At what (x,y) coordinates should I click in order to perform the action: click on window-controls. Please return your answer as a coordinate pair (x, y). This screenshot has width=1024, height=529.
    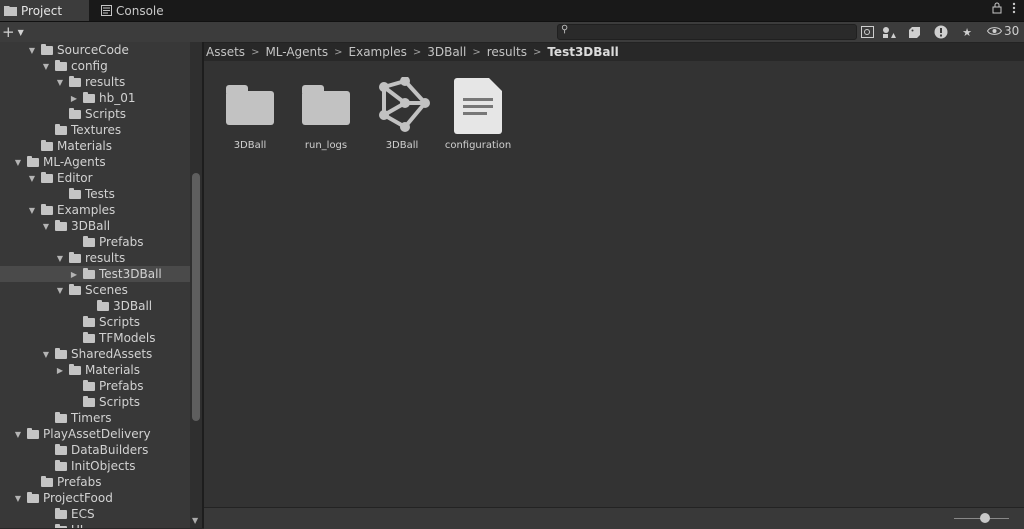
    Looking at the image, I should click on (1004, 8).